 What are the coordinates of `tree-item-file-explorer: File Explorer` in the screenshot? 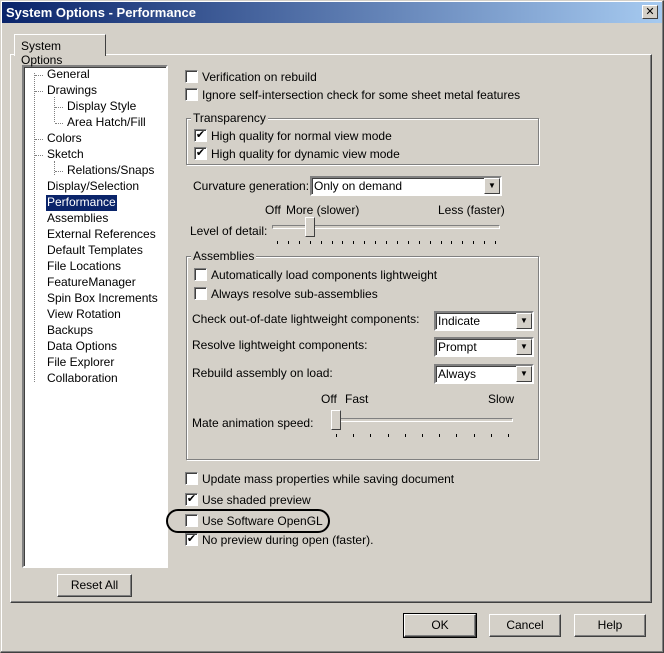 It's located at (80, 363).